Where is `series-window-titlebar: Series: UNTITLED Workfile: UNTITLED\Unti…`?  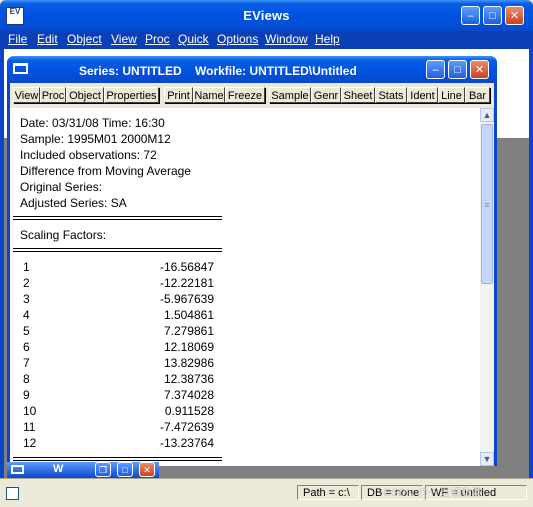 series-window-titlebar: Series: UNTITLED Workfile: UNTITLED\Unti… is located at coordinates (252, 69).